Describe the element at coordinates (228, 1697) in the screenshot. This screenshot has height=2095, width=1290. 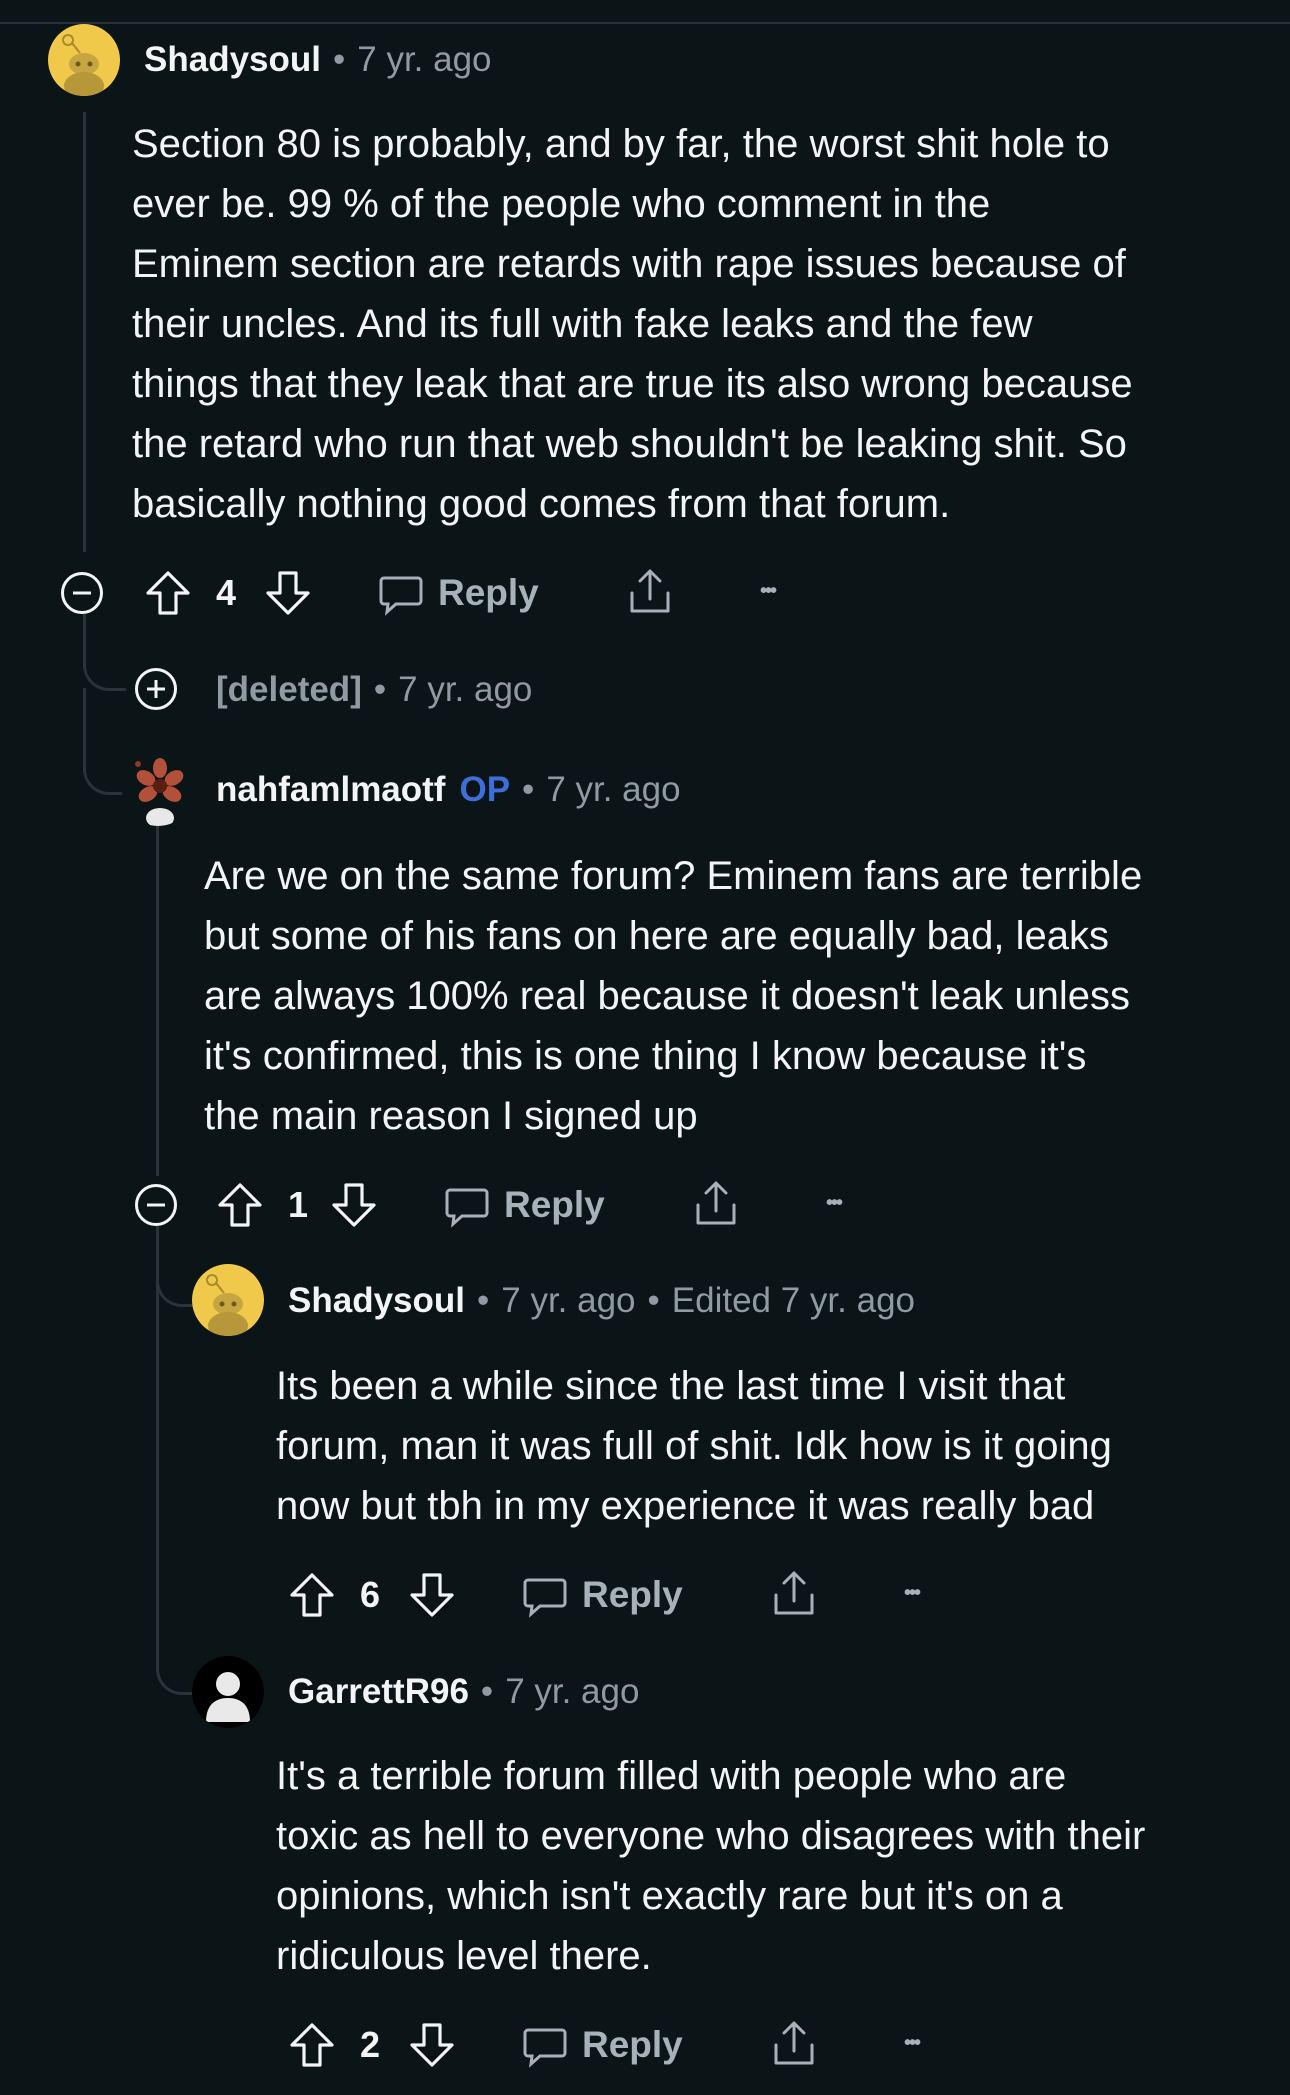
I see `default-user-avatar-icon` at that location.